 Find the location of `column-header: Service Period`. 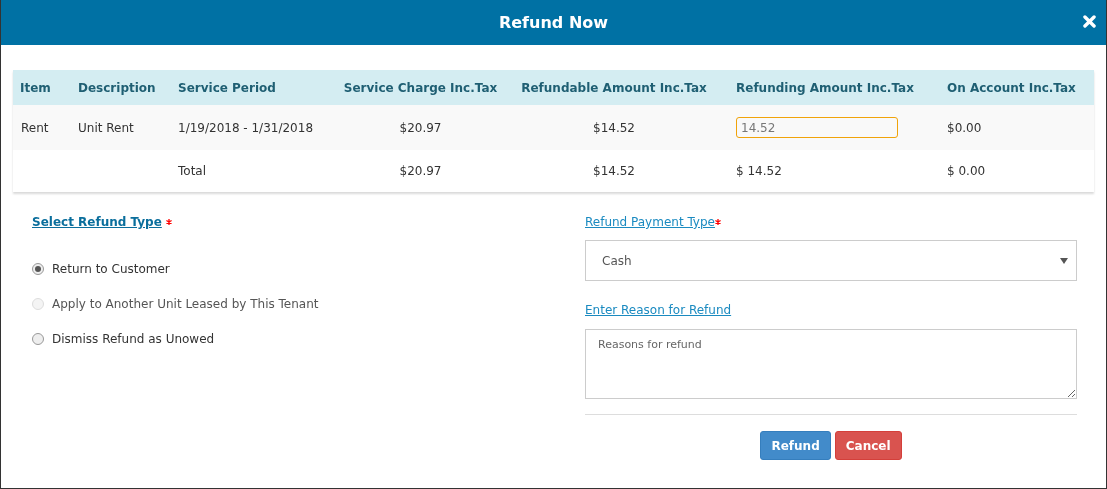

column-header: Service Period is located at coordinates (227, 88).